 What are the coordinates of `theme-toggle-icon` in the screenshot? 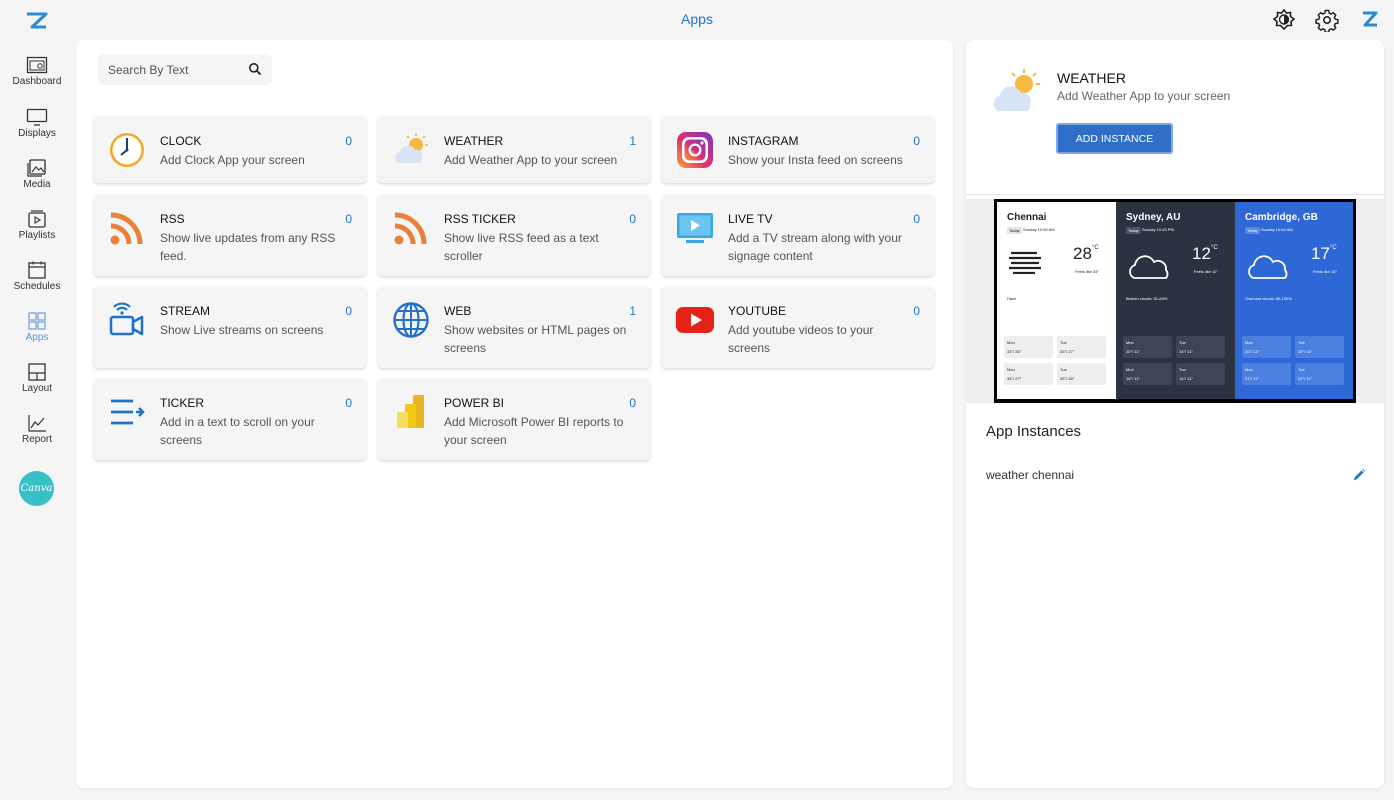 It's located at (1284, 20).